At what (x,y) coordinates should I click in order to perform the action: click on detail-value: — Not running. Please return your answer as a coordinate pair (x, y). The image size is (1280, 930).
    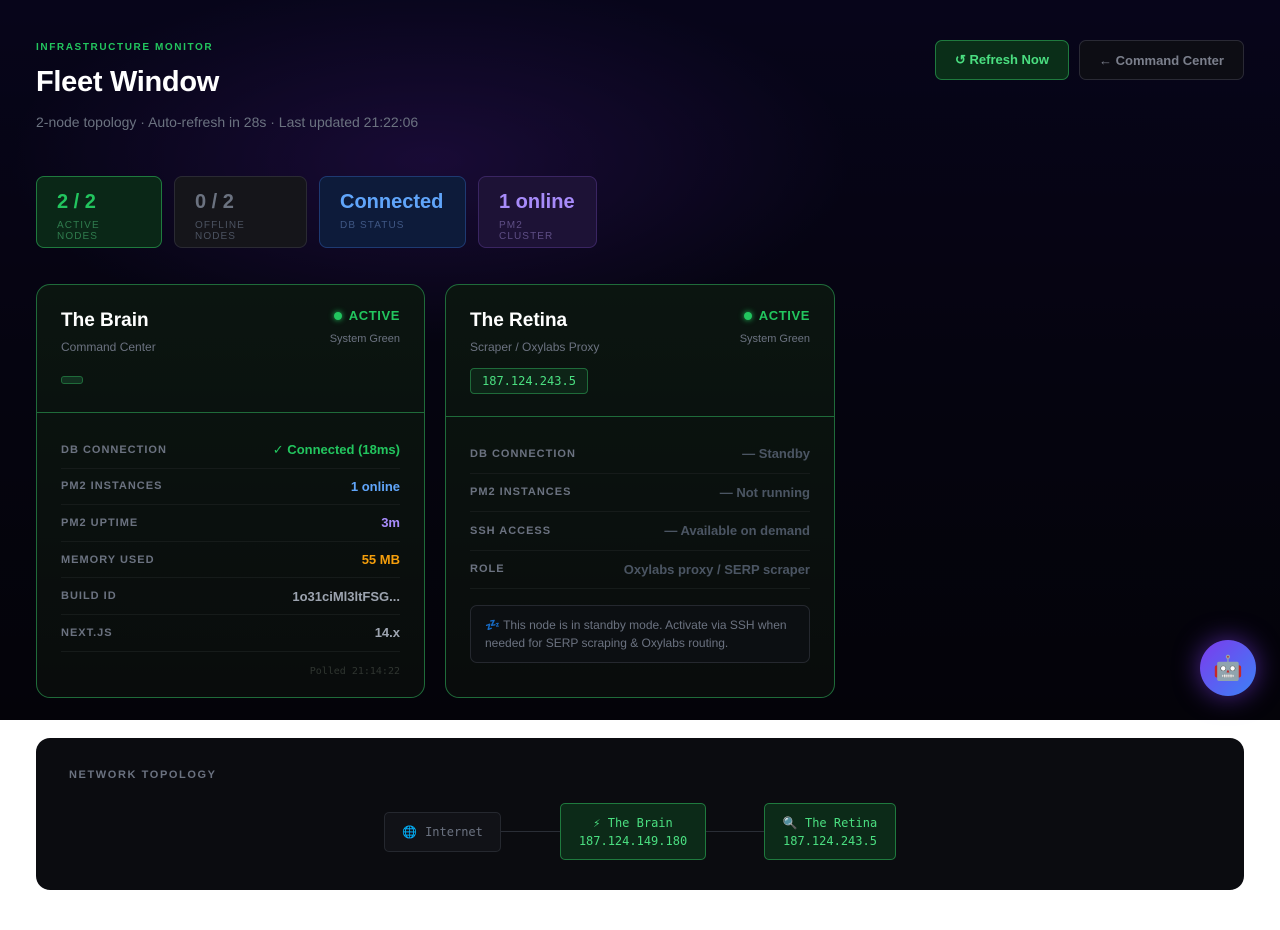
    Looking at the image, I should click on (764, 492).